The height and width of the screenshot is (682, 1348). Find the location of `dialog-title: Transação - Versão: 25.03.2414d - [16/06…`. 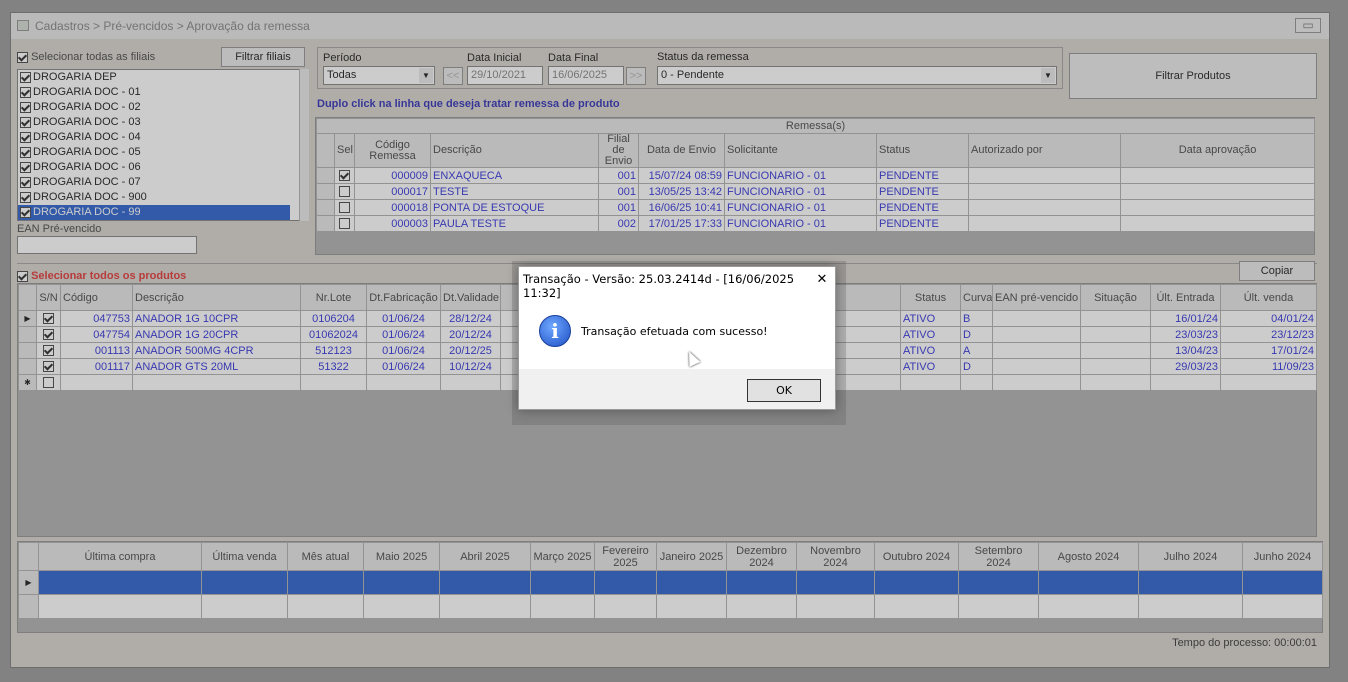

dialog-title: Transação - Versão: 25.03.2414d - [16/06… is located at coordinates (659, 286).